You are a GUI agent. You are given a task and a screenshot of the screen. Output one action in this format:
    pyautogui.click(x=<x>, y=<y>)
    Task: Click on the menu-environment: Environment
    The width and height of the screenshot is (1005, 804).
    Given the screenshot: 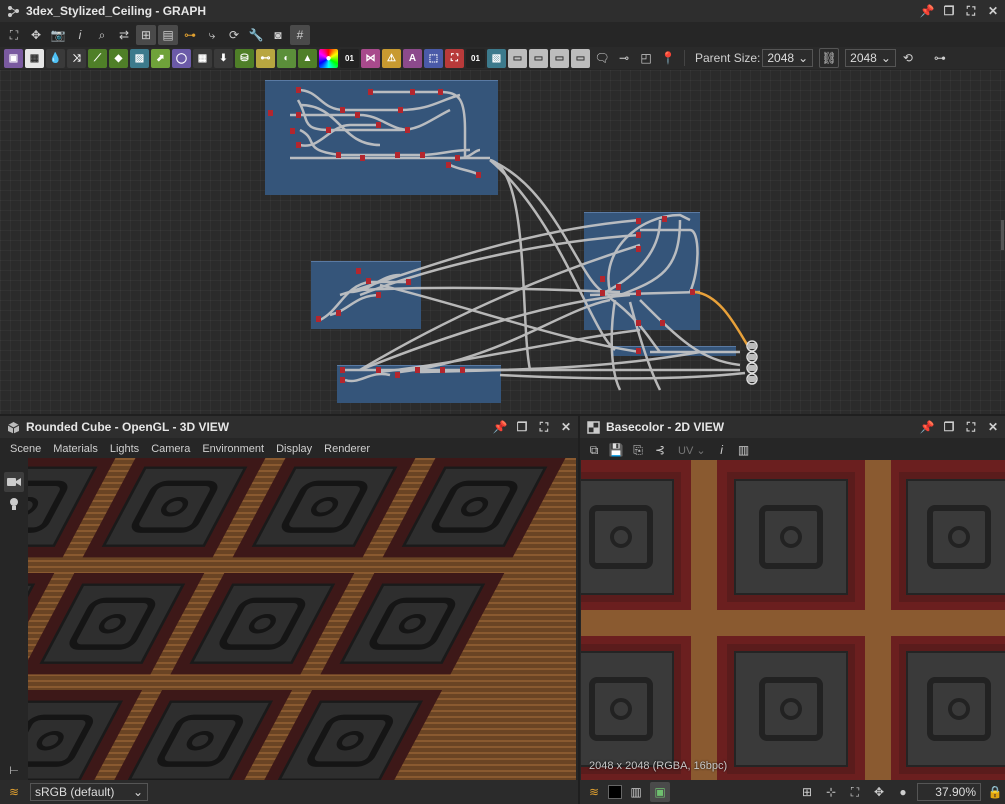 What is the action you would take?
    pyautogui.click(x=233, y=449)
    